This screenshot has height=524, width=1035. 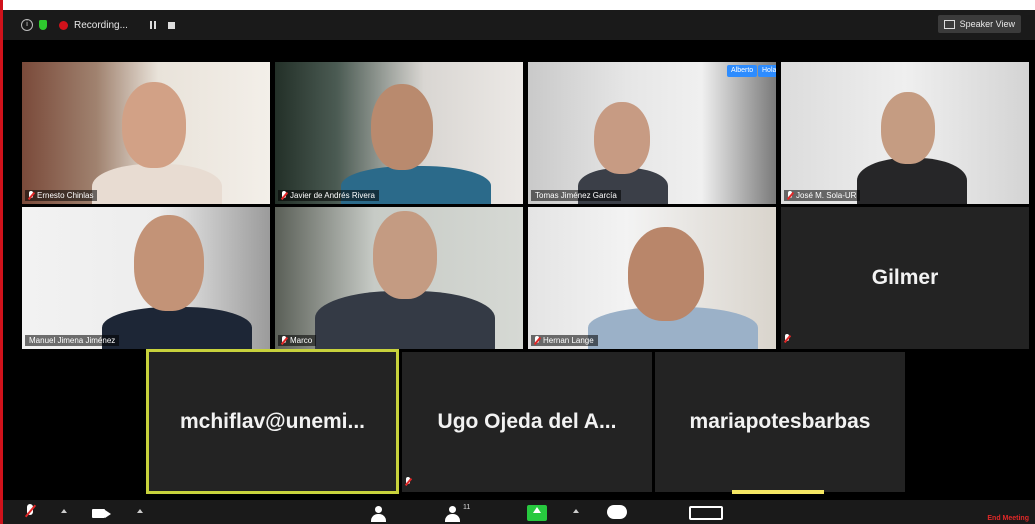 What do you see at coordinates (65, 195) in the screenshot?
I see `participant-name: Ernesto Chinlas` at bounding box center [65, 195].